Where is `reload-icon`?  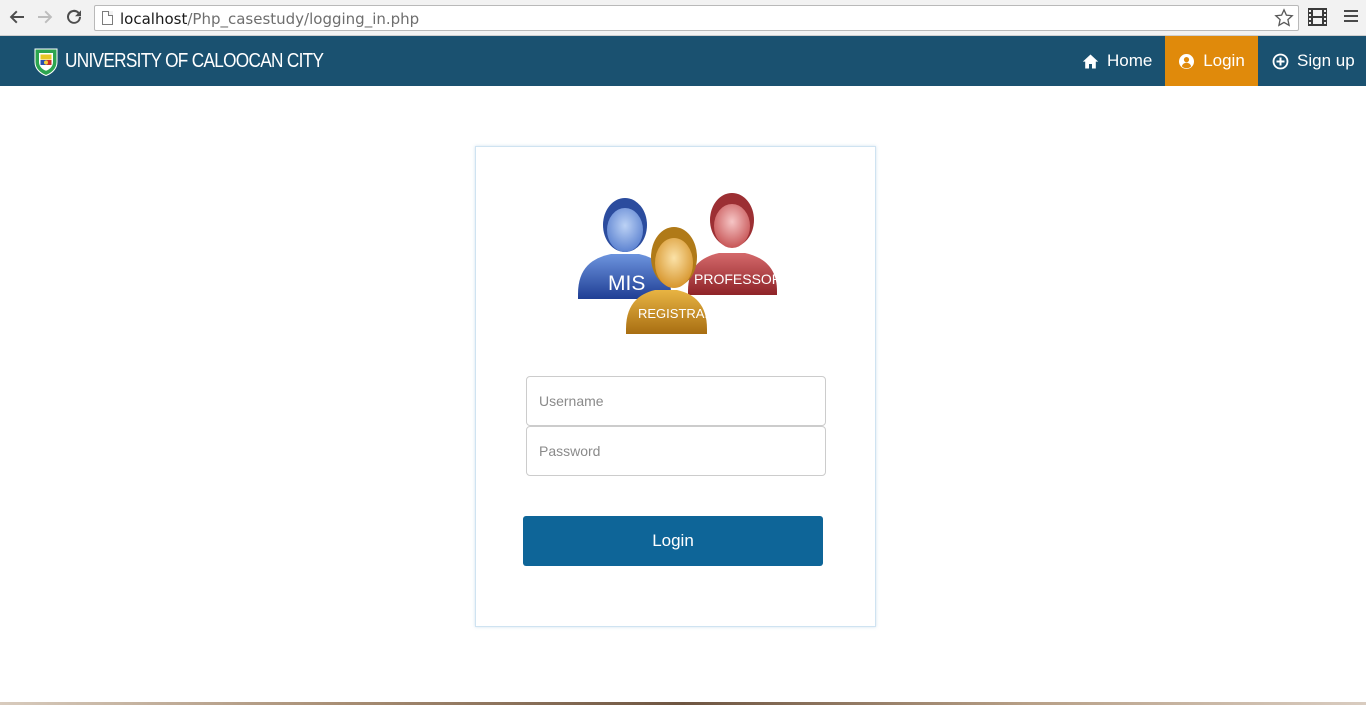
reload-icon is located at coordinates (74, 16).